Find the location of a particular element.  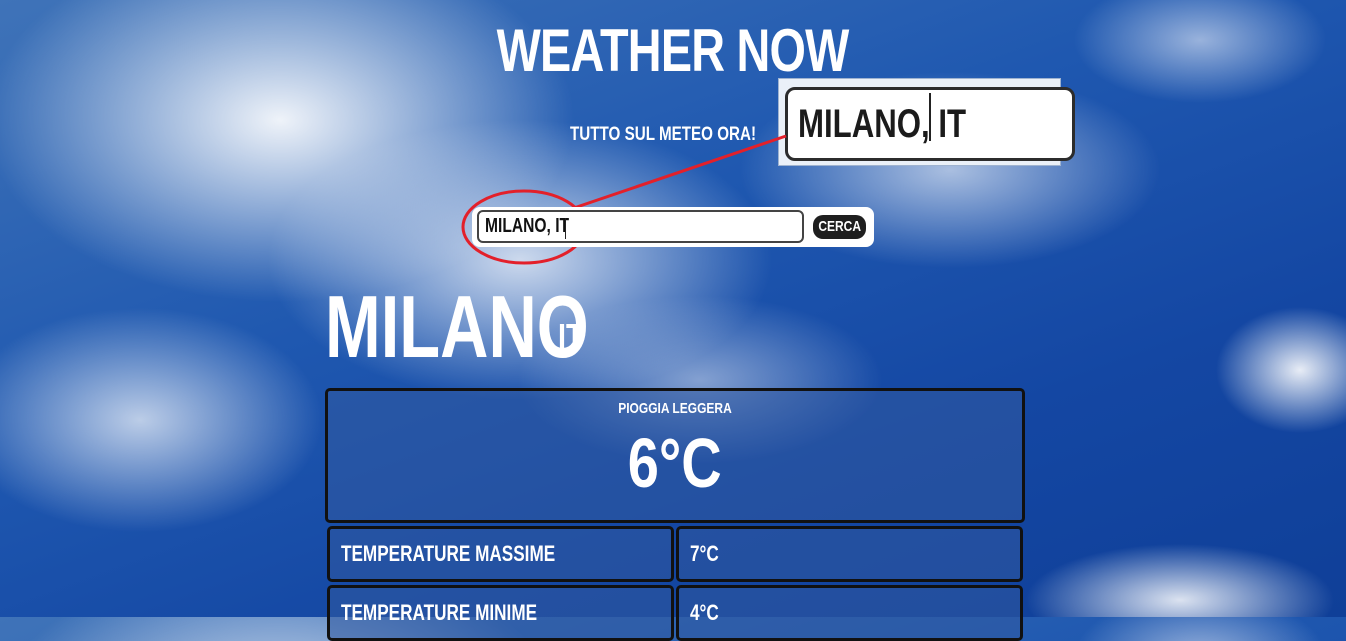

search-button: CERCA is located at coordinates (839, 227).